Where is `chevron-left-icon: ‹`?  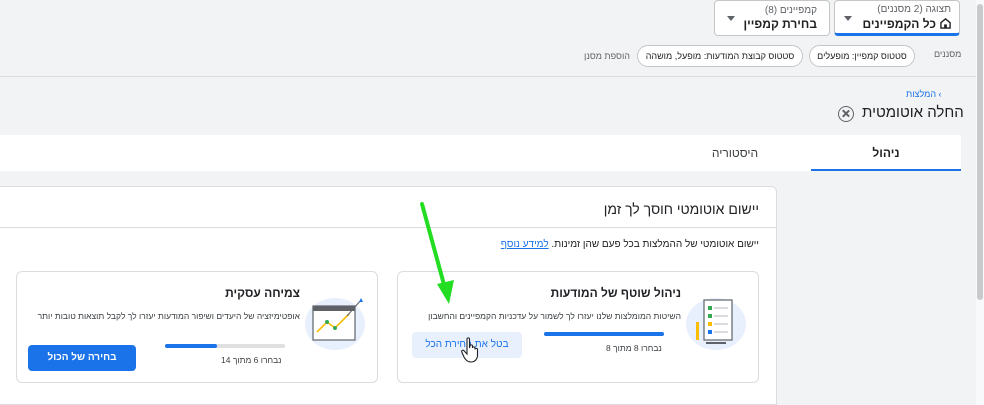
chevron-left-icon: ‹ is located at coordinates (940, 94).